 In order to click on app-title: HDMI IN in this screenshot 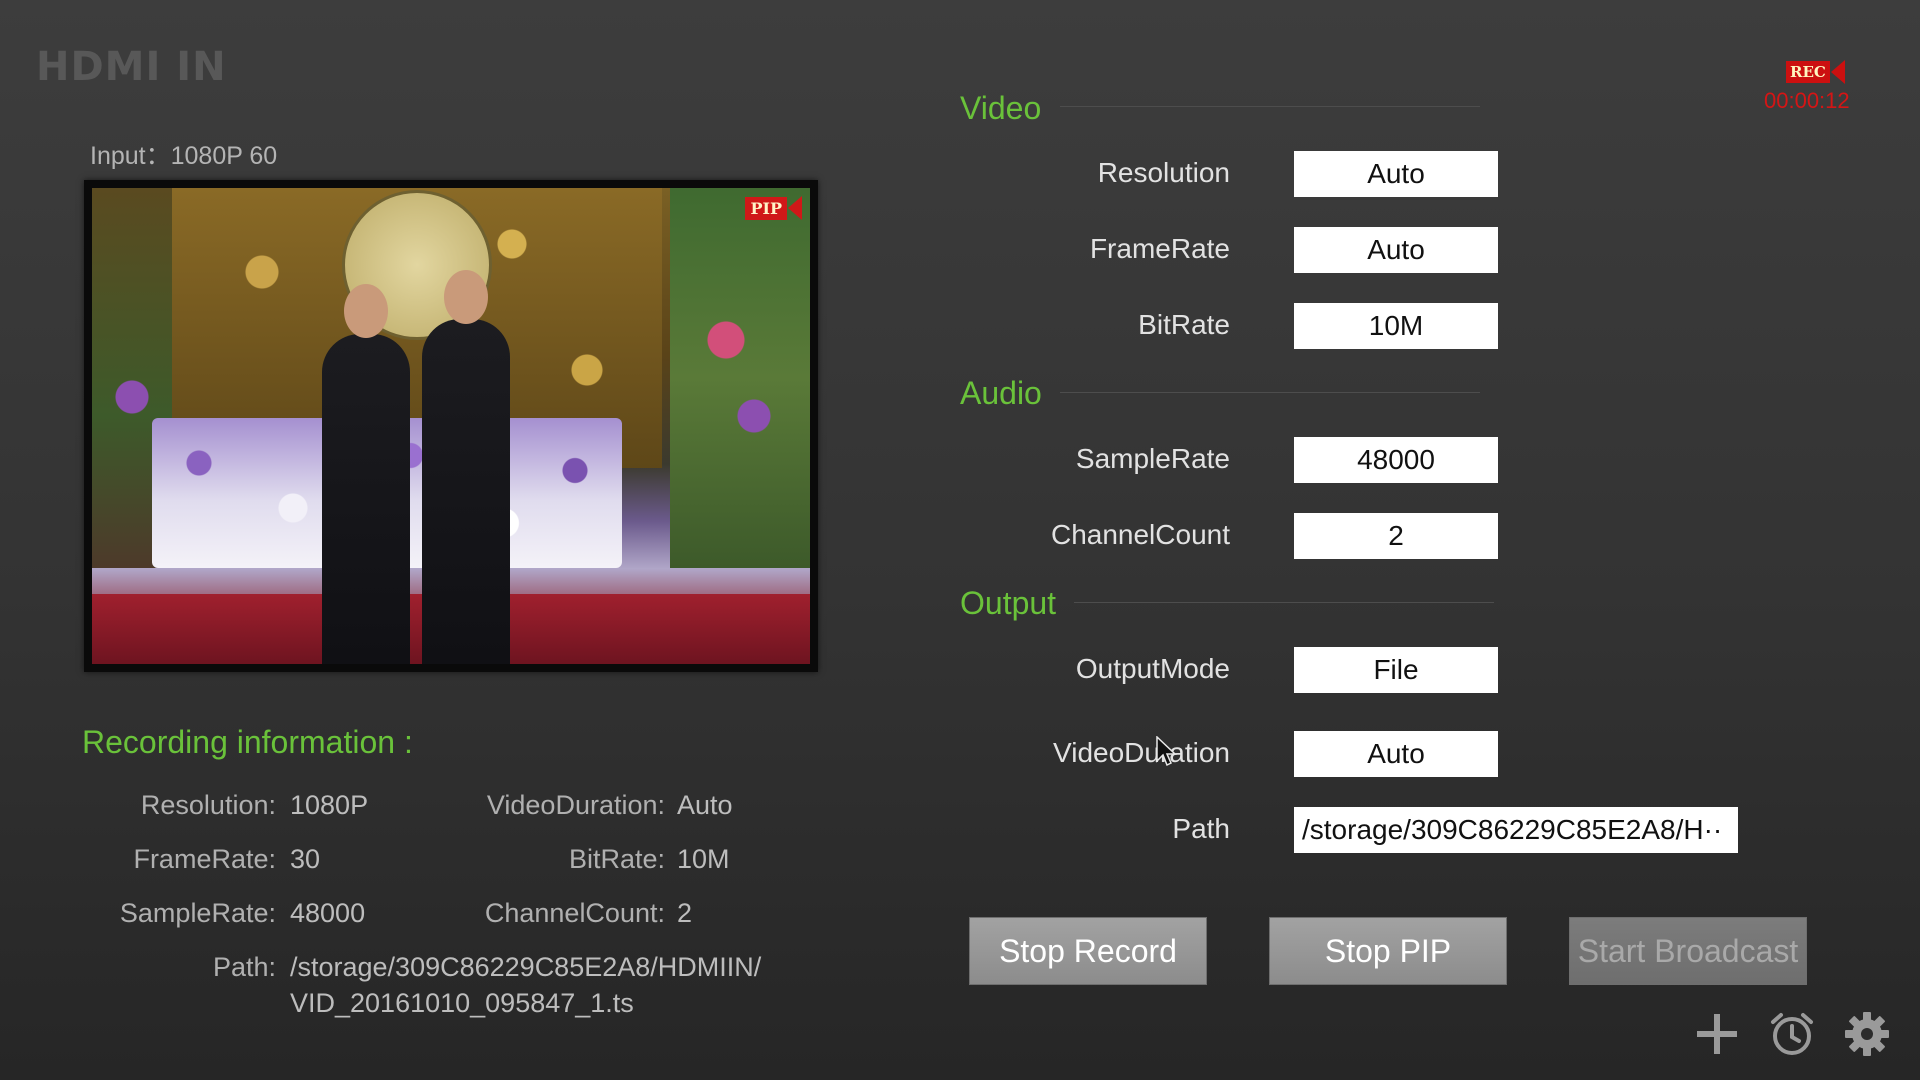, I will do `click(131, 67)`.